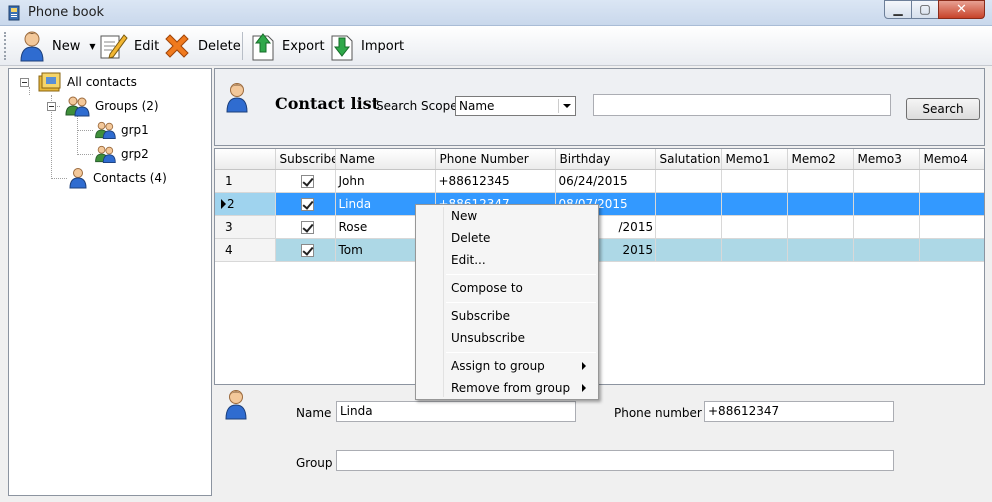 The height and width of the screenshot is (502, 992). I want to click on toolbar-grip, so click(5, 46).